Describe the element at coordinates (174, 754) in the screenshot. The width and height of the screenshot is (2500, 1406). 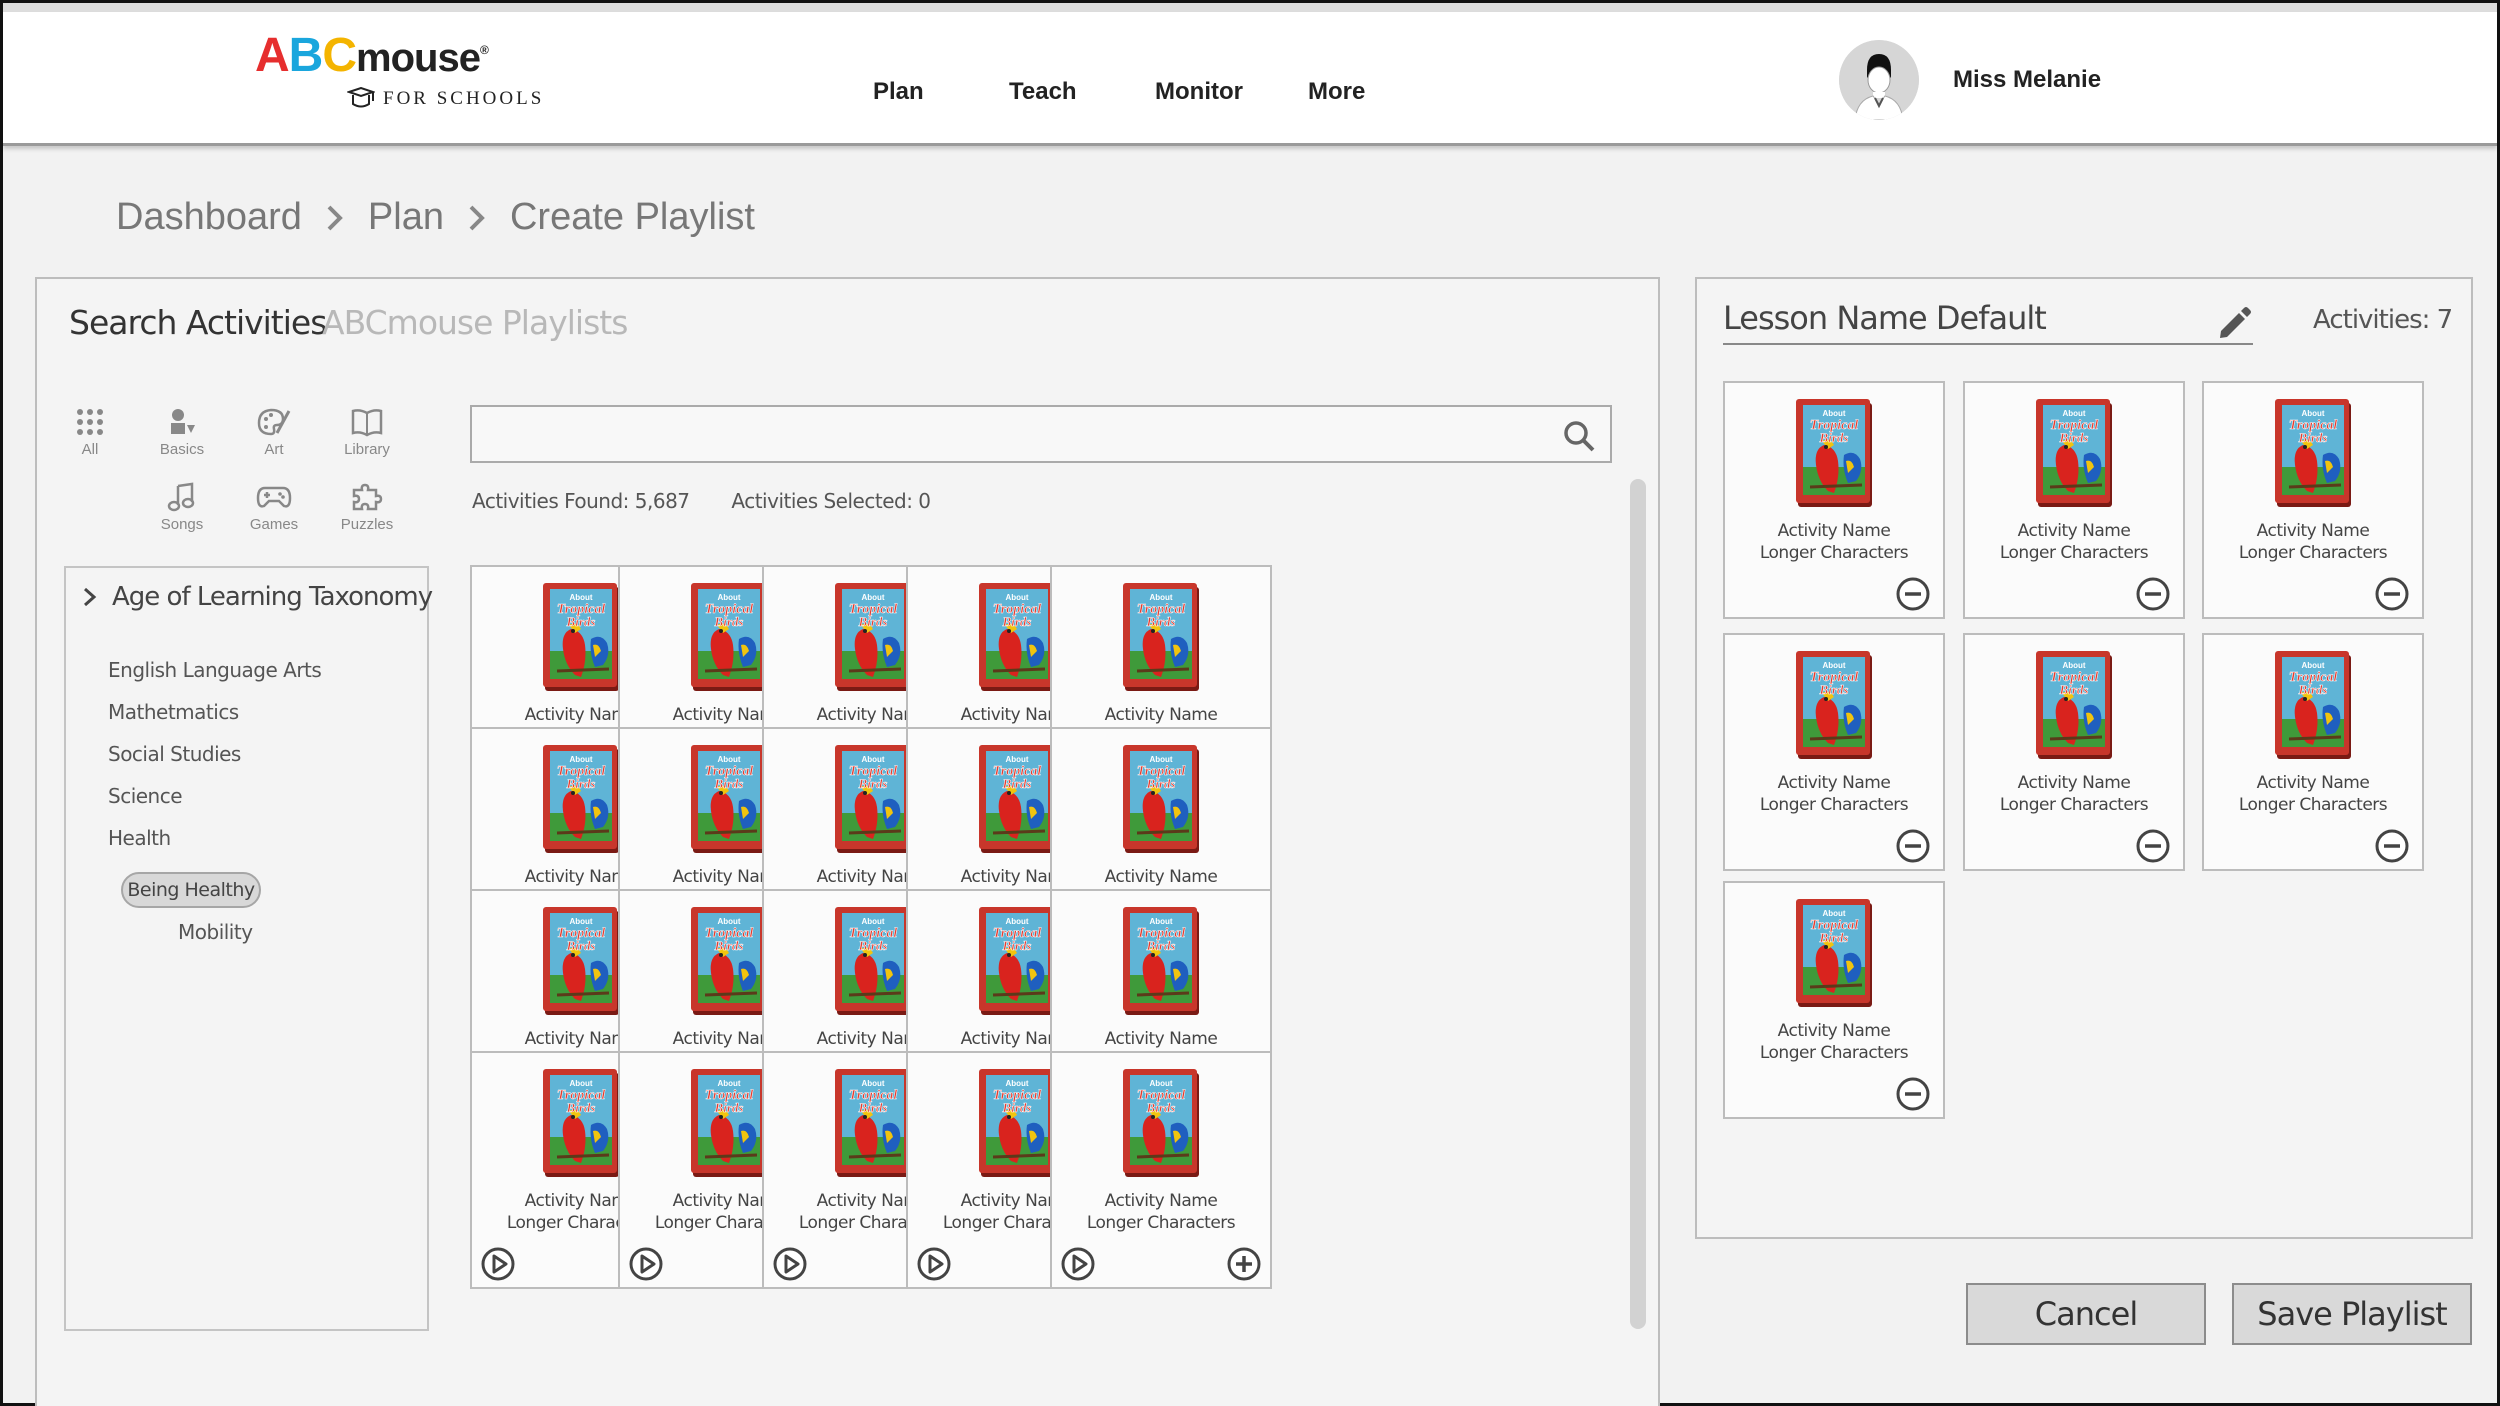
I see `taxonomy-item-social-studies: Social Studies` at that location.